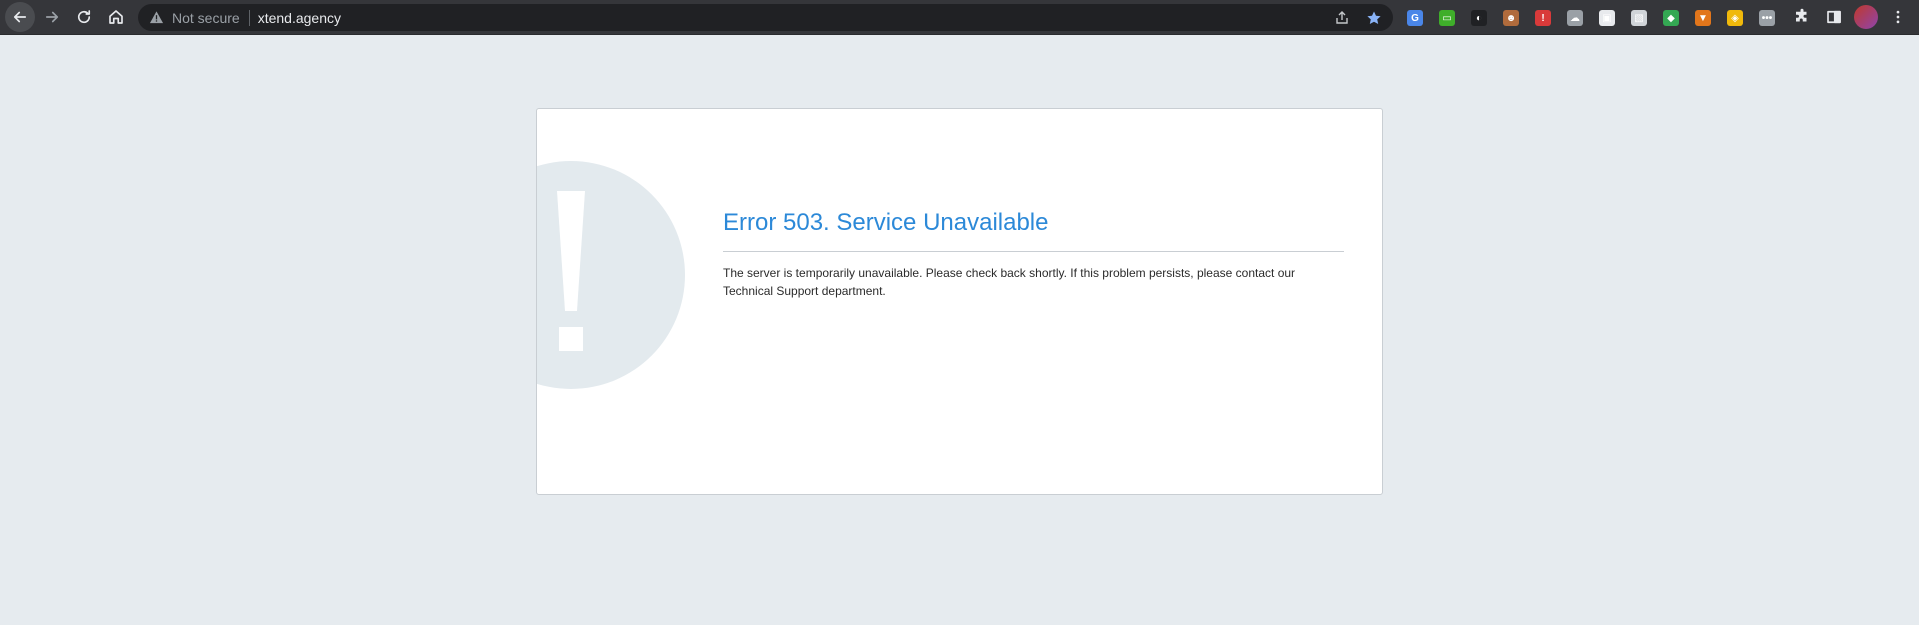 The image size is (1919, 625). What do you see at coordinates (765, 17) in the screenshot?
I see `address-bar: Not secure xtend.agency` at bounding box center [765, 17].